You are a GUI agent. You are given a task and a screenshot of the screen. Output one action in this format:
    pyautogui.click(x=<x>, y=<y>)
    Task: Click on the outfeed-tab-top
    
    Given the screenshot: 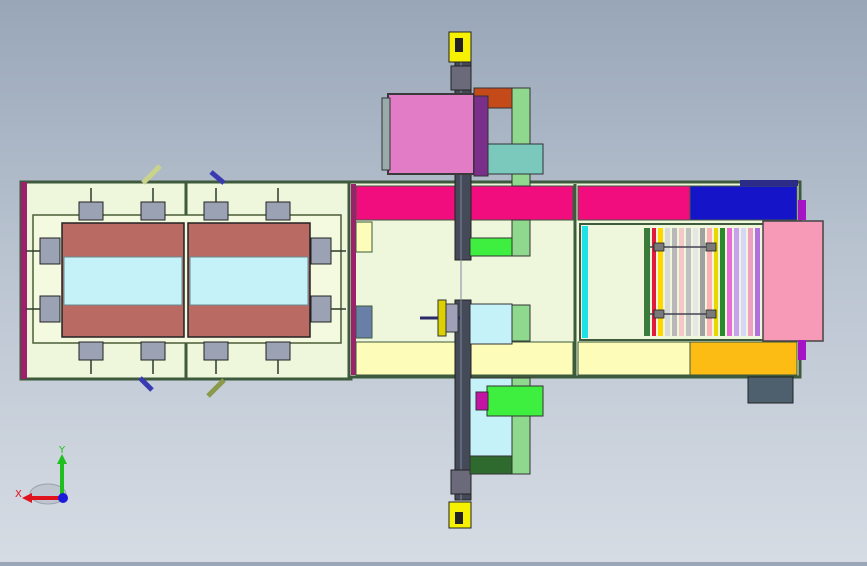 What is the action you would take?
    pyautogui.click(x=802, y=210)
    